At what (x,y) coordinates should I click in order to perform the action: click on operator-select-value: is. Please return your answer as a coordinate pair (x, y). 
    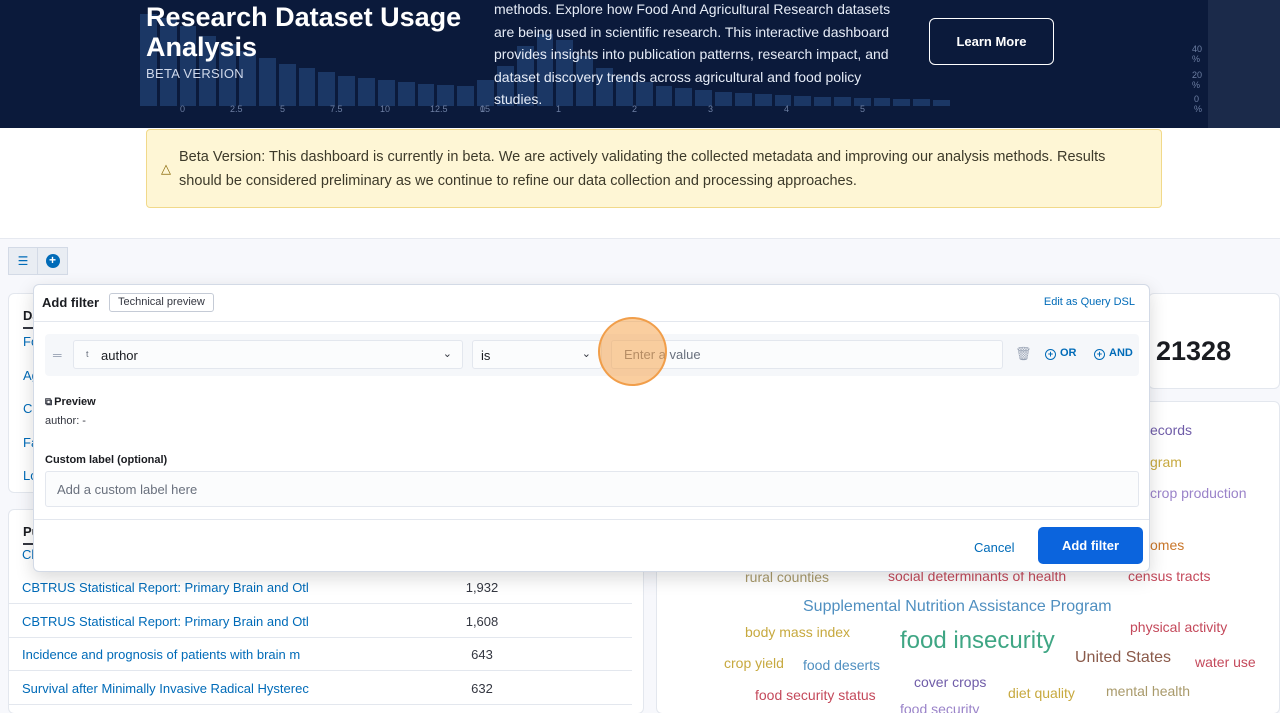
    Looking at the image, I should click on (486, 355).